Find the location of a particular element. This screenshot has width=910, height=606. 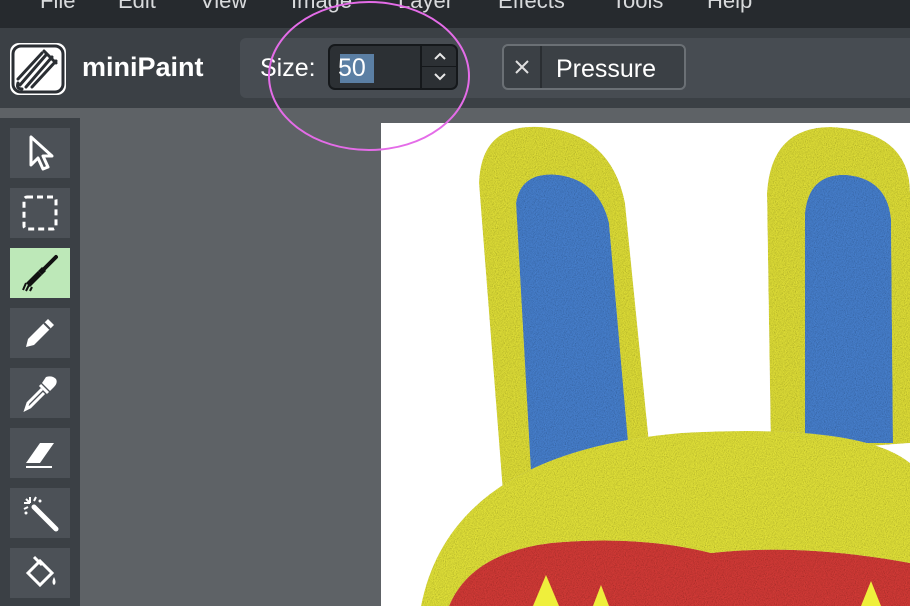

tool-magic-wand is located at coordinates (40, 513).